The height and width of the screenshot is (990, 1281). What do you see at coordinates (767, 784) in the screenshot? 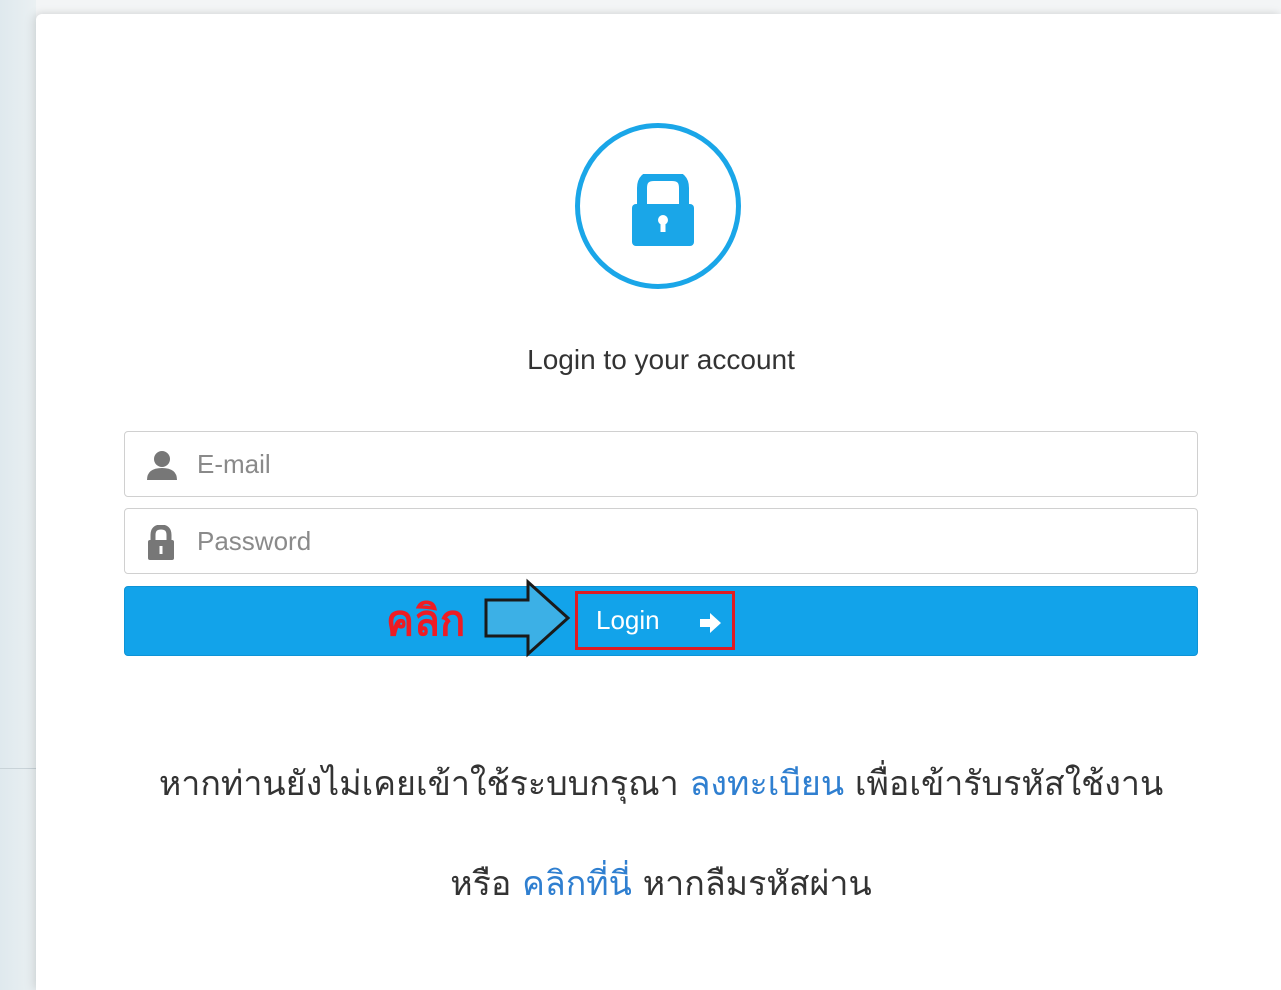
I see `register-link: ลงทะเบียน` at bounding box center [767, 784].